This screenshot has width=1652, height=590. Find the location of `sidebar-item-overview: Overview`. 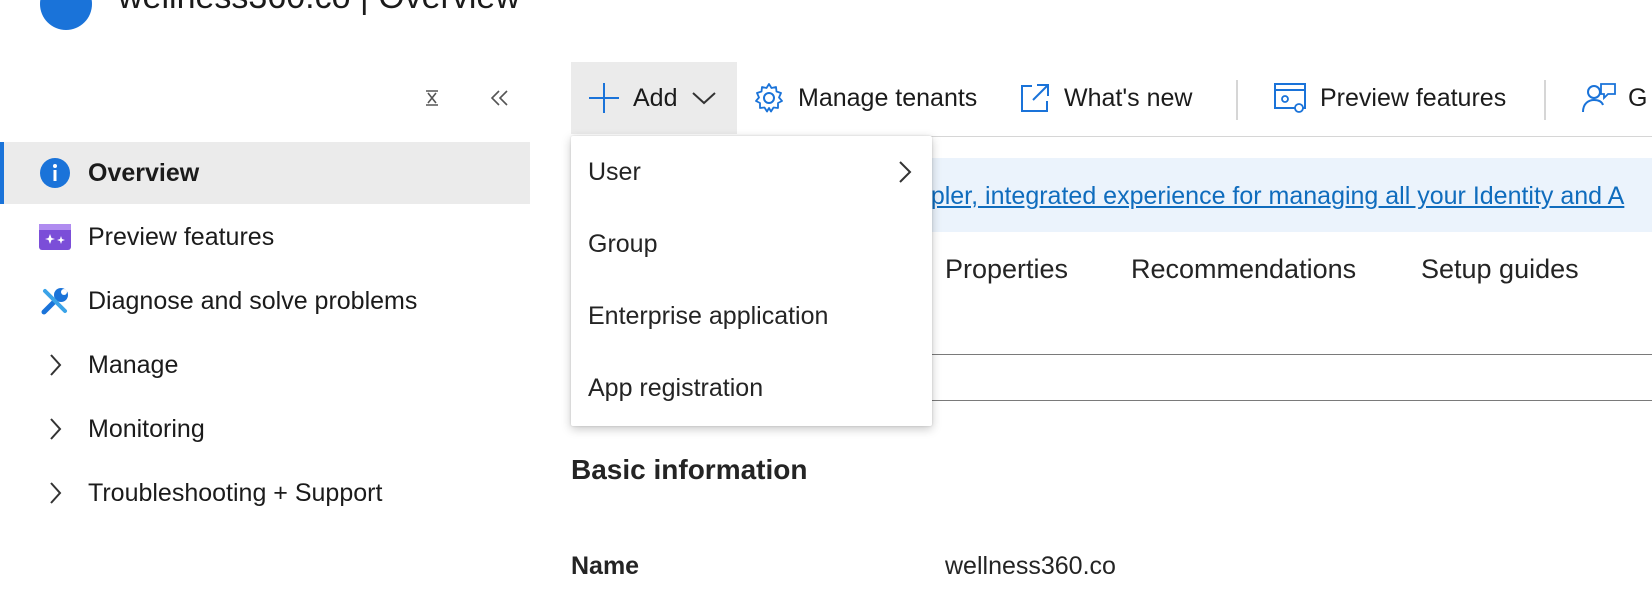

sidebar-item-overview: Overview is located at coordinates (265, 173).